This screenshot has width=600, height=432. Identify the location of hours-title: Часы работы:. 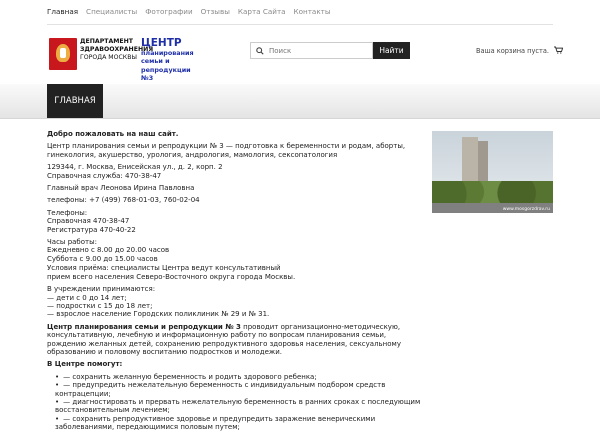
(72, 242).